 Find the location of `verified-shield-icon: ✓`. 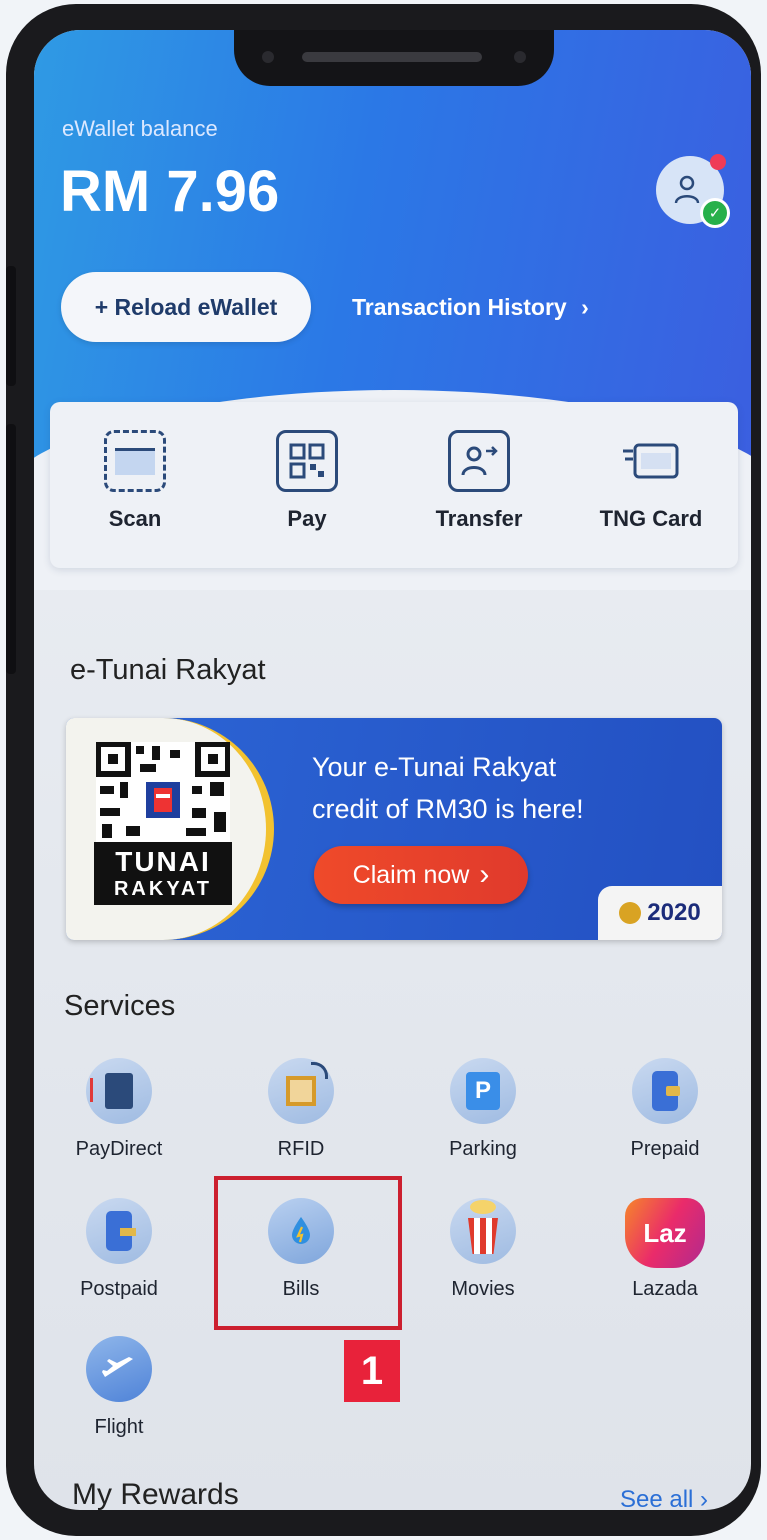

verified-shield-icon: ✓ is located at coordinates (715, 213).